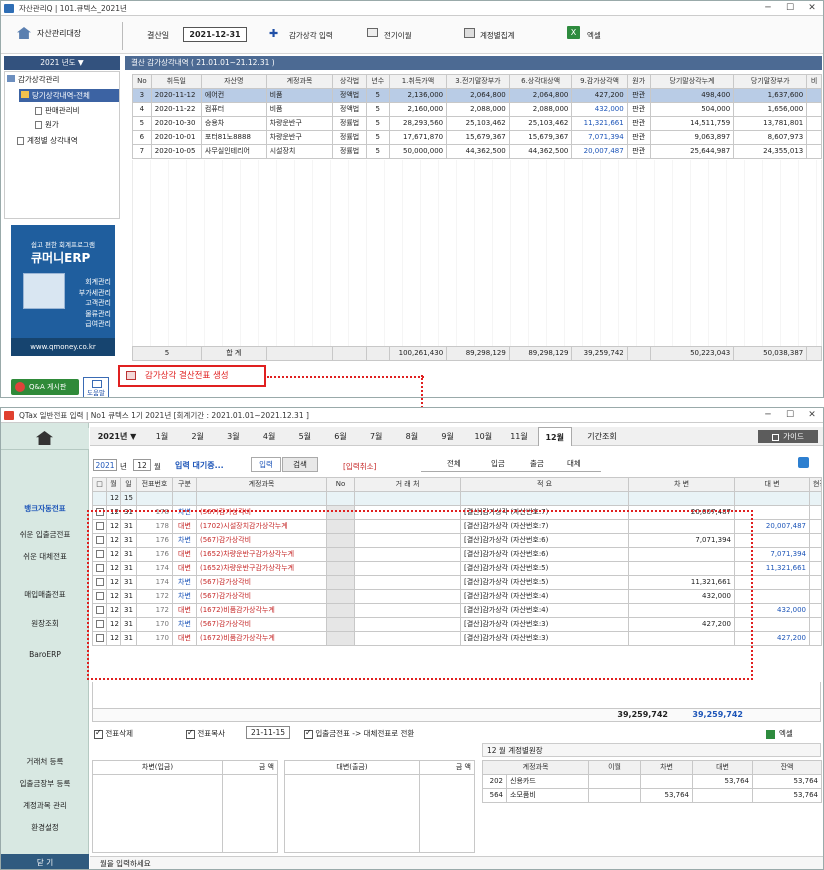 This screenshot has width=824, height=870. Describe the element at coordinates (184, 484) in the screenshot. I see `voucher-col-header: 구분` at that location.